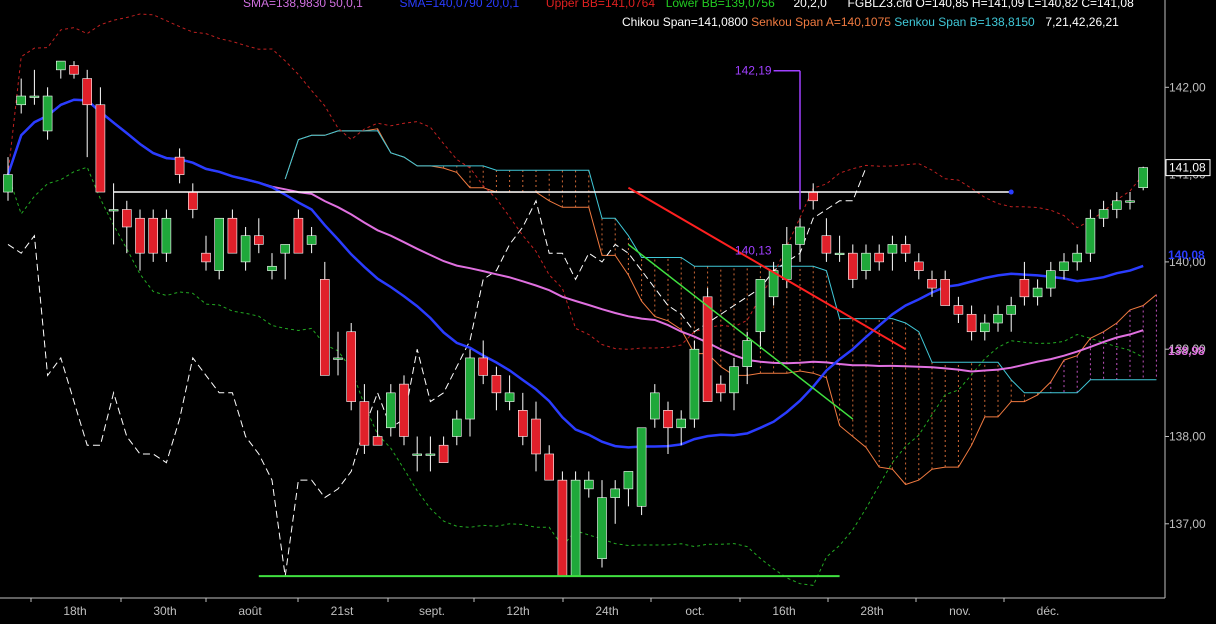 This screenshot has width=1216, height=624. I want to click on down-trendline, so click(740, 331).